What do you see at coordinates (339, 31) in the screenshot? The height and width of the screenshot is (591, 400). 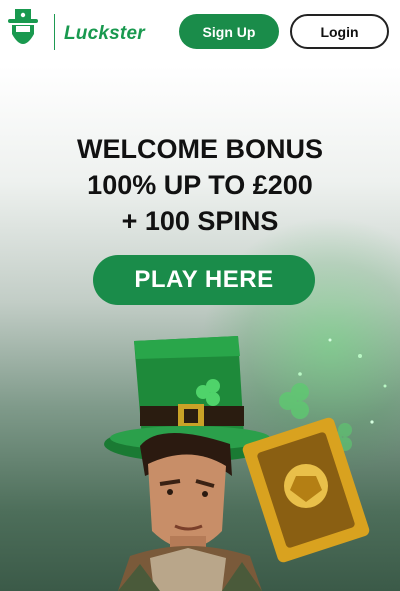 I see `login-button: Login` at bounding box center [339, 31].